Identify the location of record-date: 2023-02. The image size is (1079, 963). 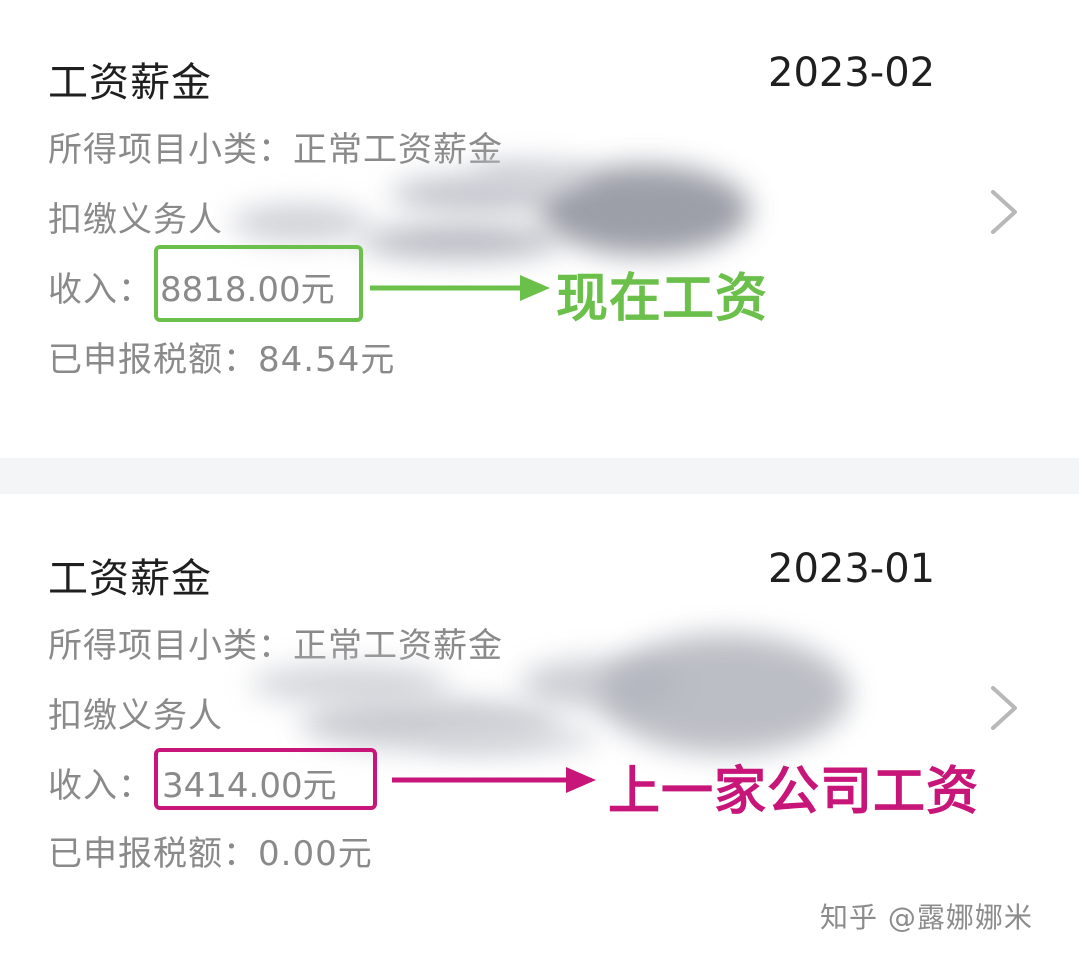
(852, 73).